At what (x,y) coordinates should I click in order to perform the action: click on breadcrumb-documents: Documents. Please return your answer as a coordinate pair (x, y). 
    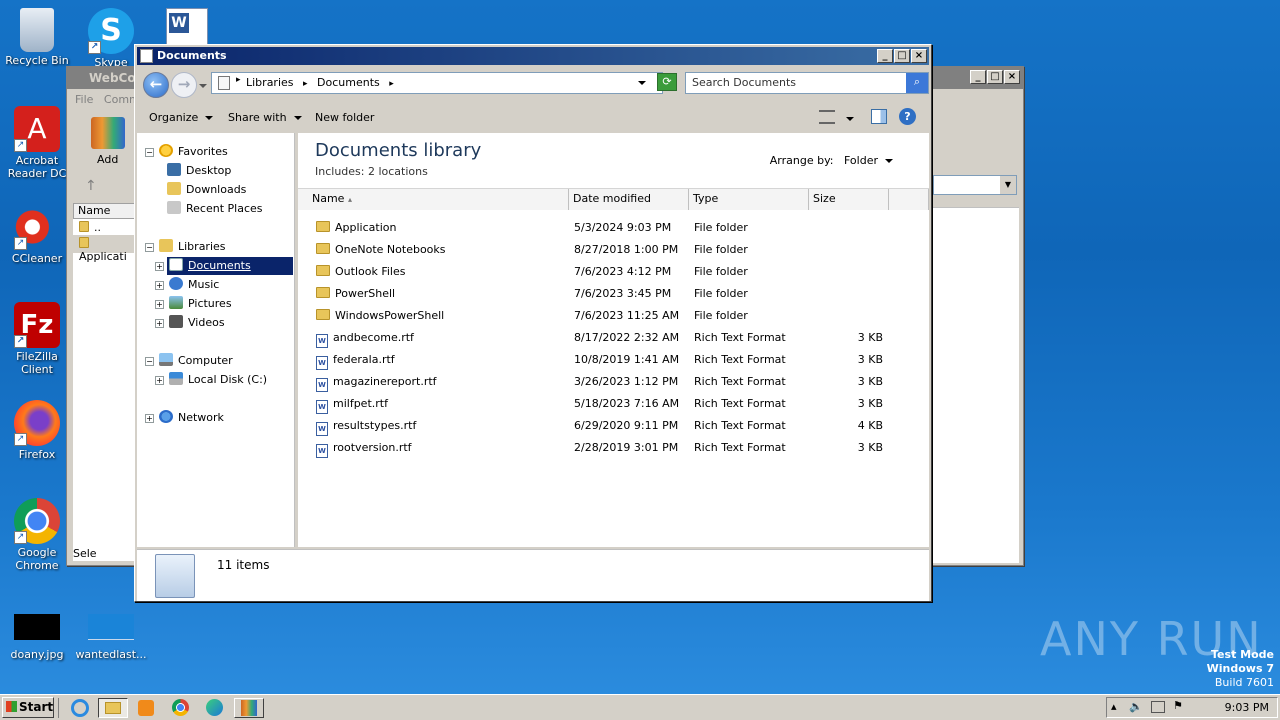
    Looking at the image, I should click on (348, 82).